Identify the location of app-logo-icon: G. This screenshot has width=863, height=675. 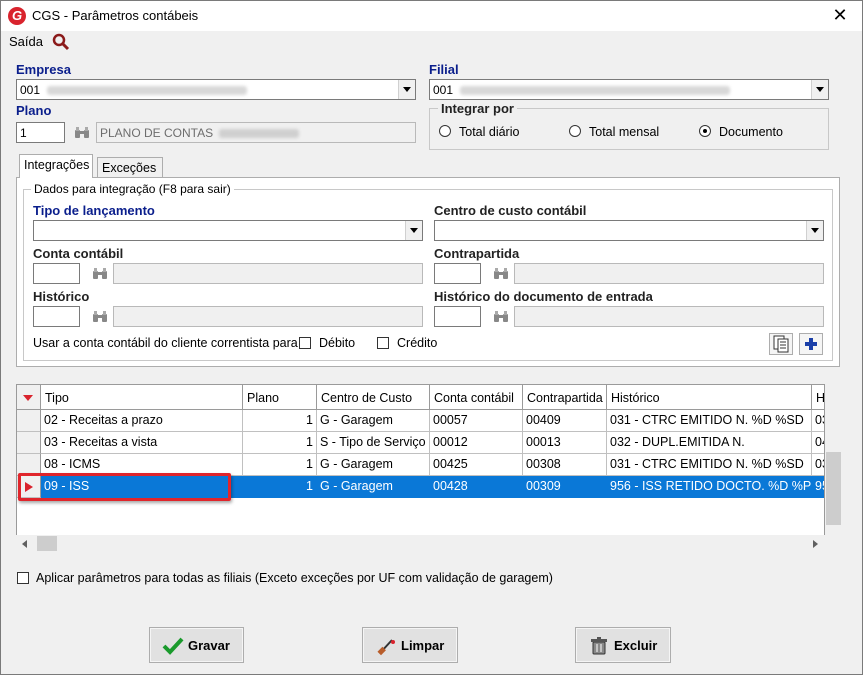
(17, 16).